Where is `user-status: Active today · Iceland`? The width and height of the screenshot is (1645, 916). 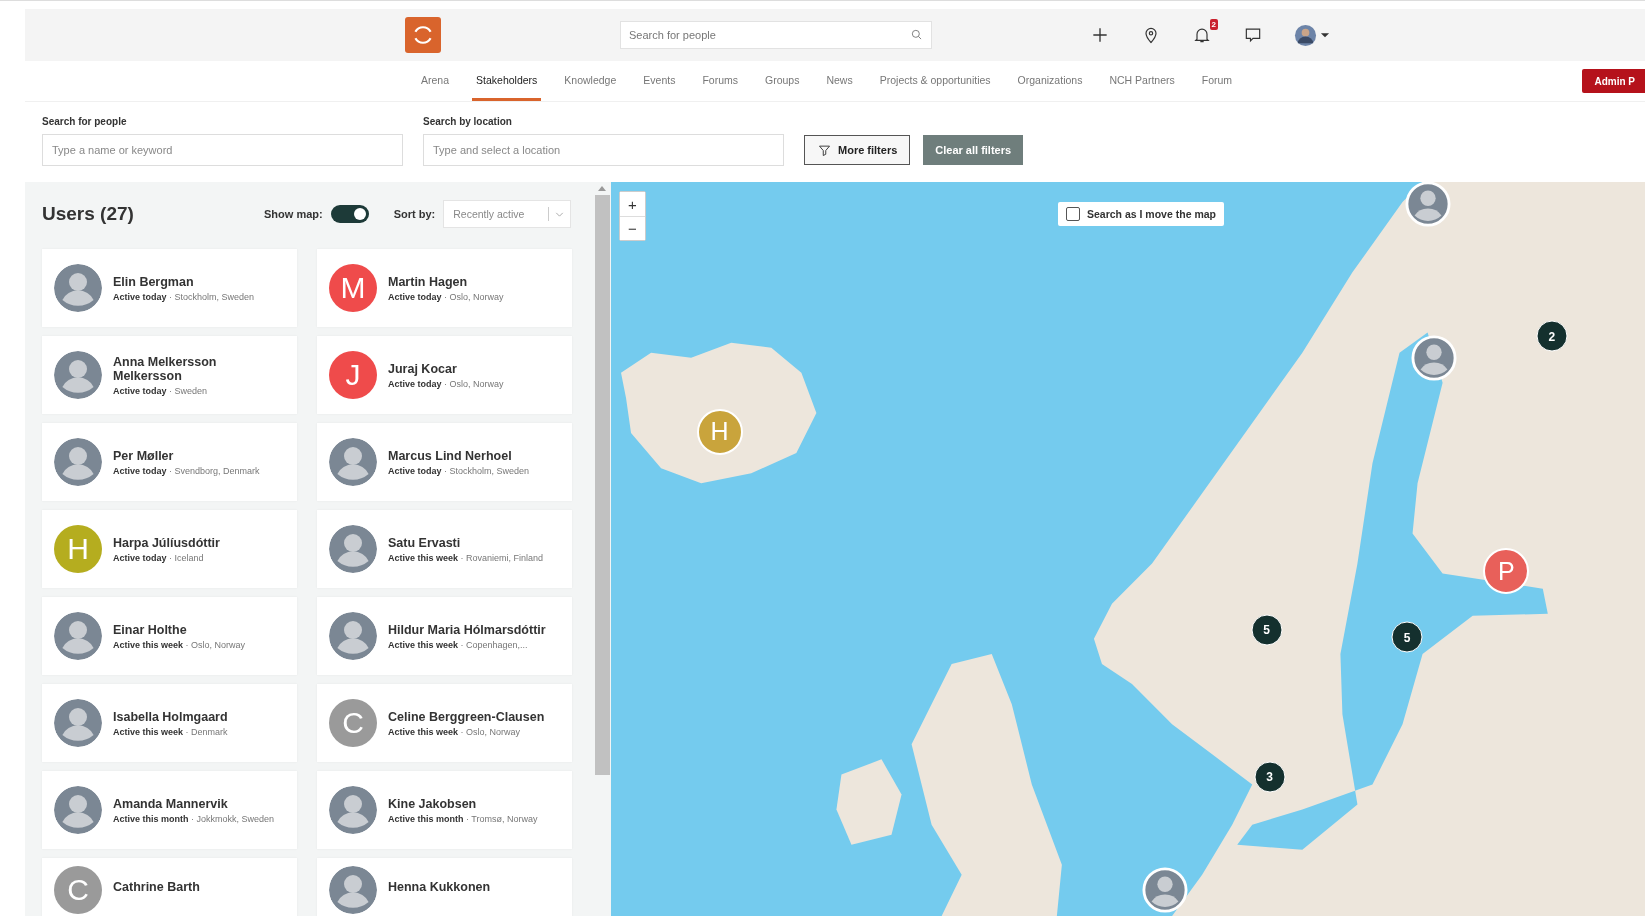
user-status: Active today · Iceland is located at coordinates (159, 557).